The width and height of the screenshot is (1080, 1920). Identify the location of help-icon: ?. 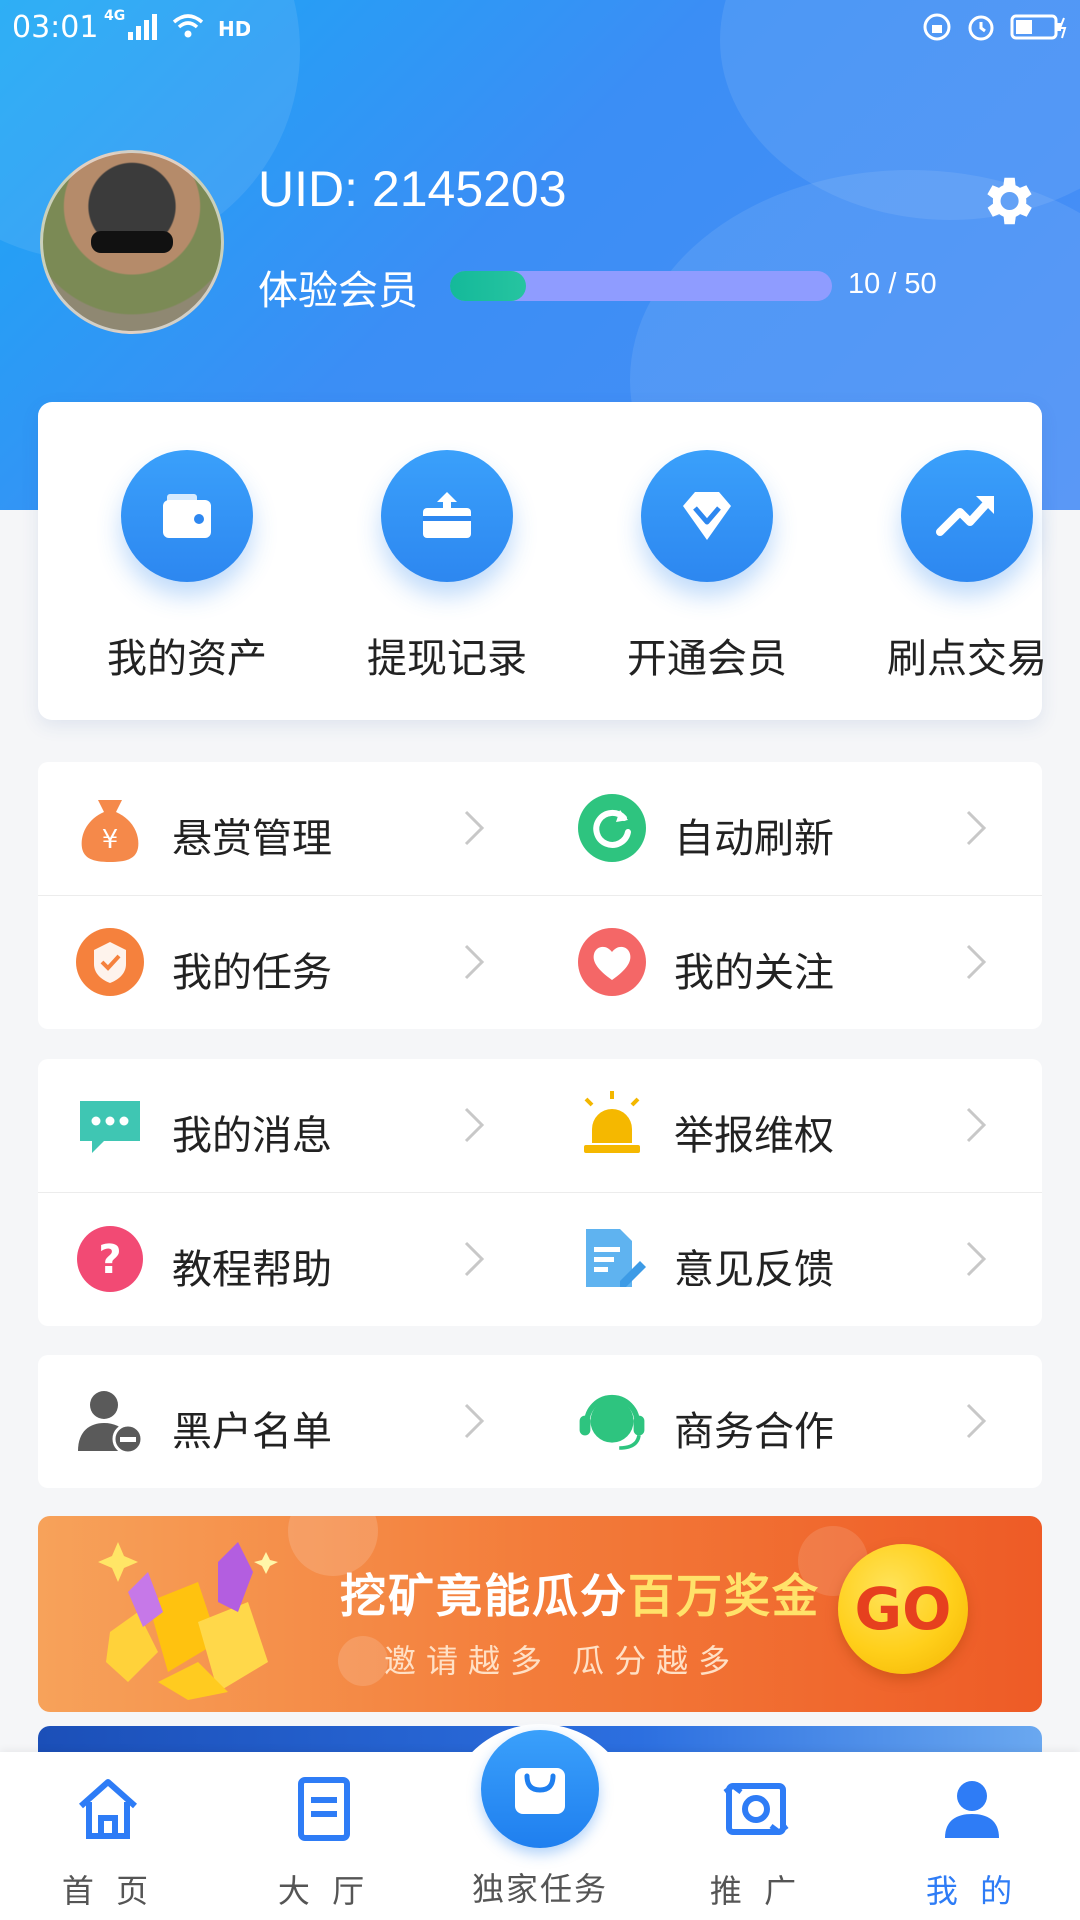
(110, 1259).